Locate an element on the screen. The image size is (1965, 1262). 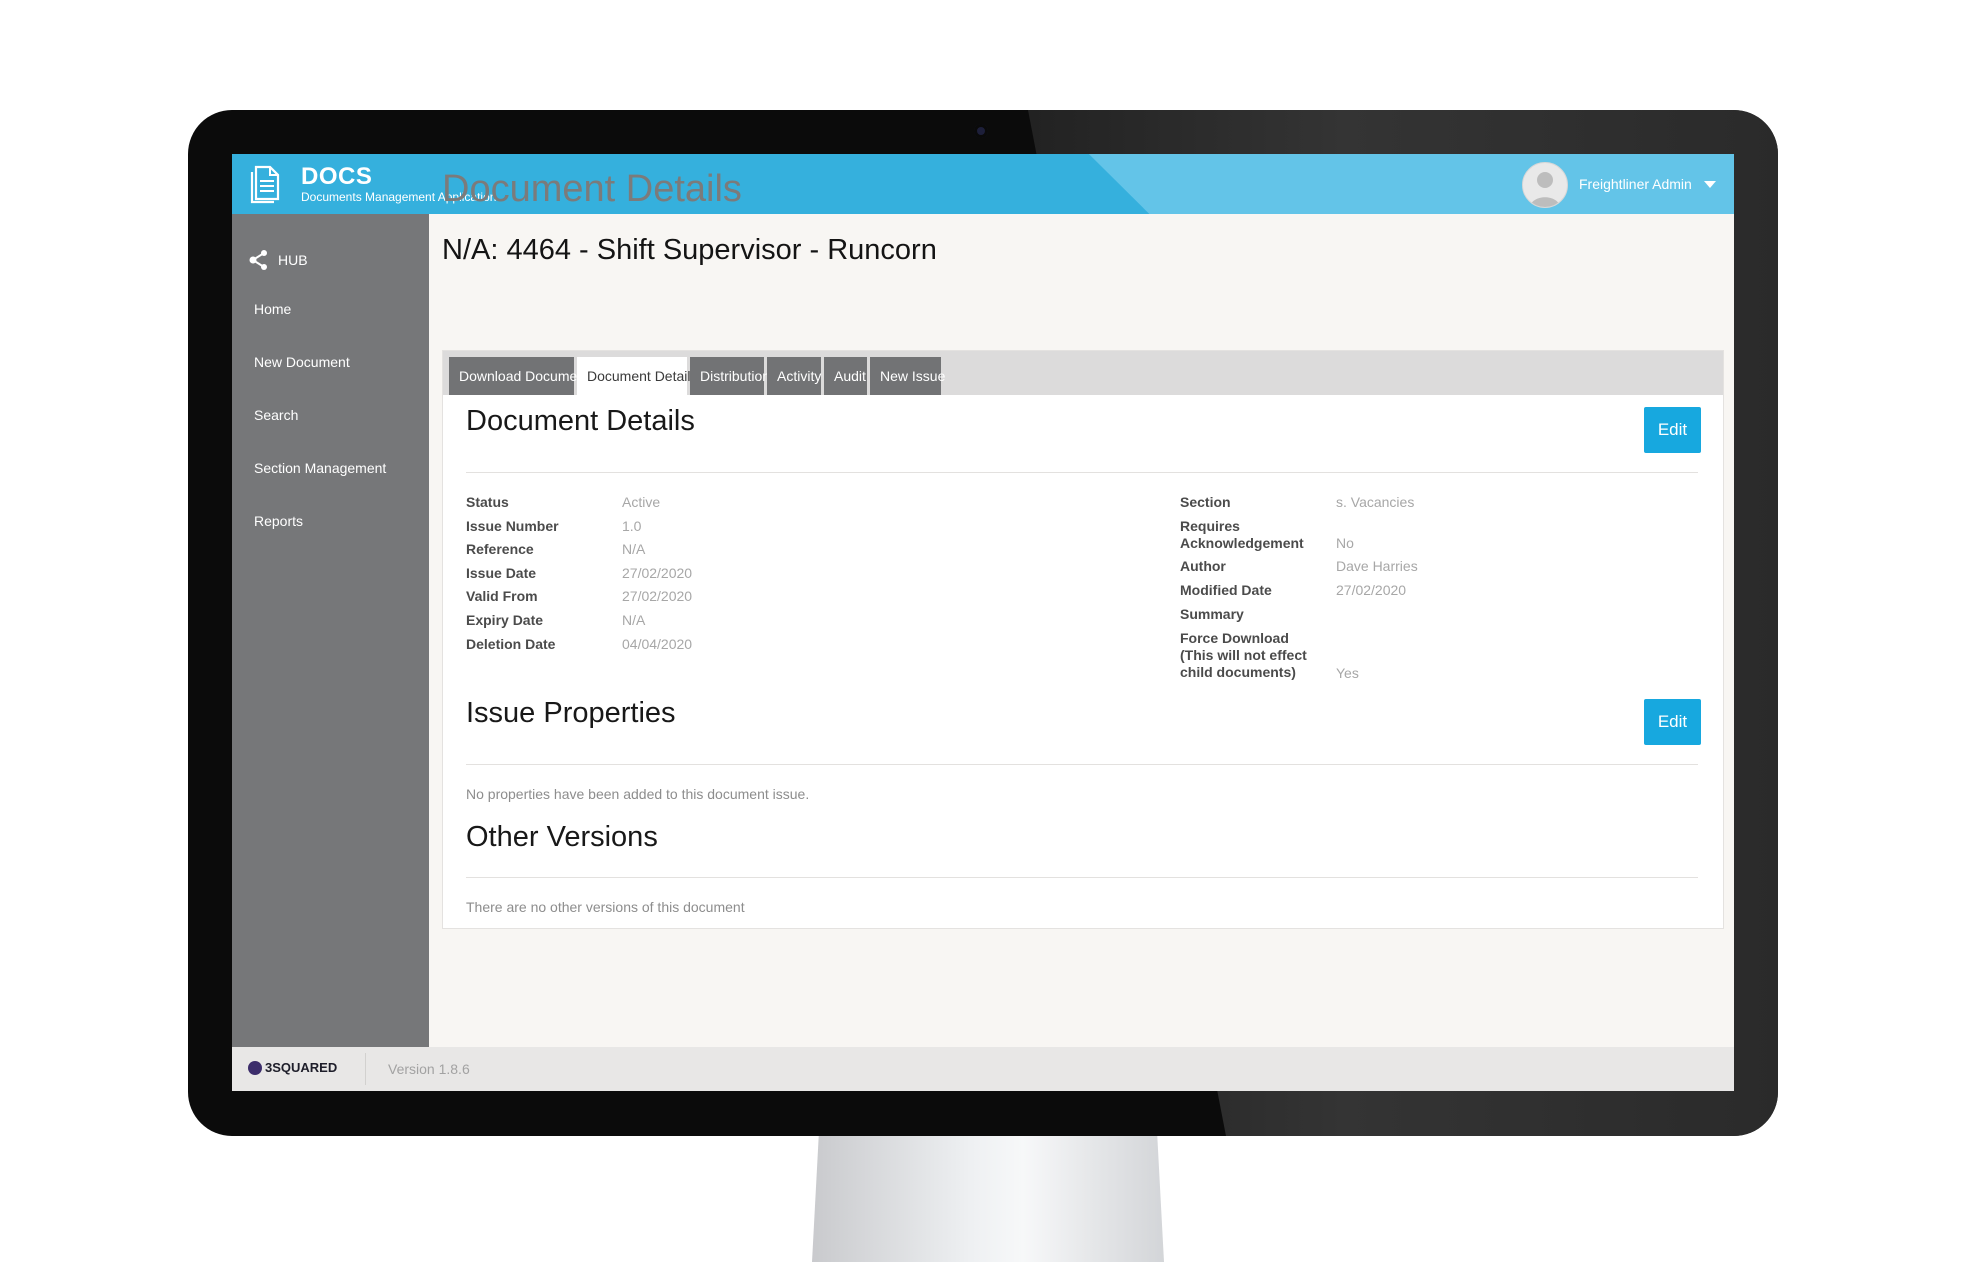
edit-details-button: Edit is located at coordinates (1672, 430).